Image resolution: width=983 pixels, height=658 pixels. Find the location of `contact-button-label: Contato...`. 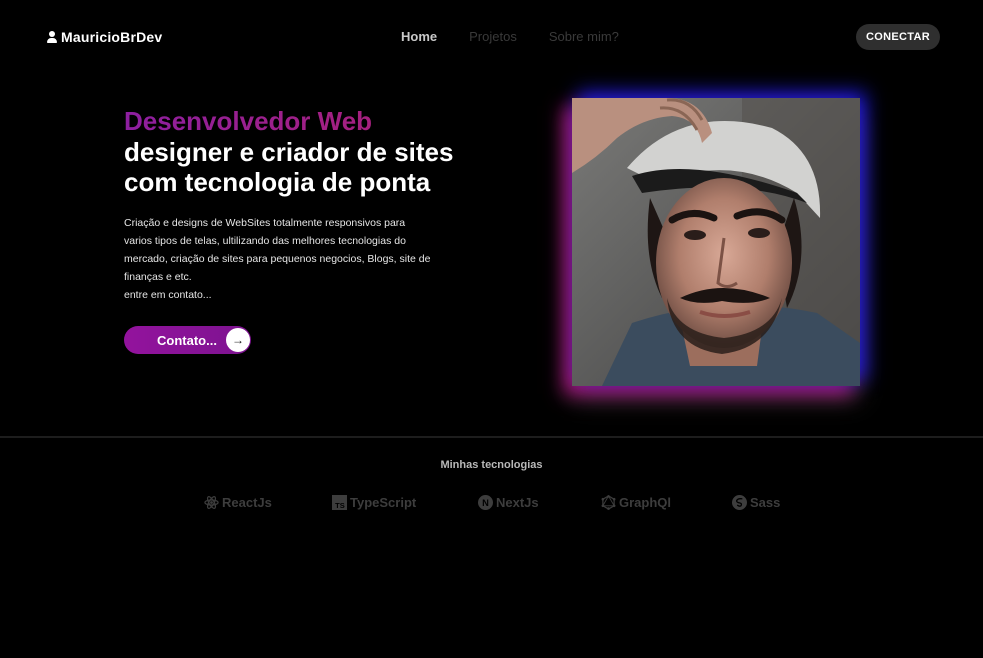

contact-button-label: Contato... is located at coordinates (187, 340).